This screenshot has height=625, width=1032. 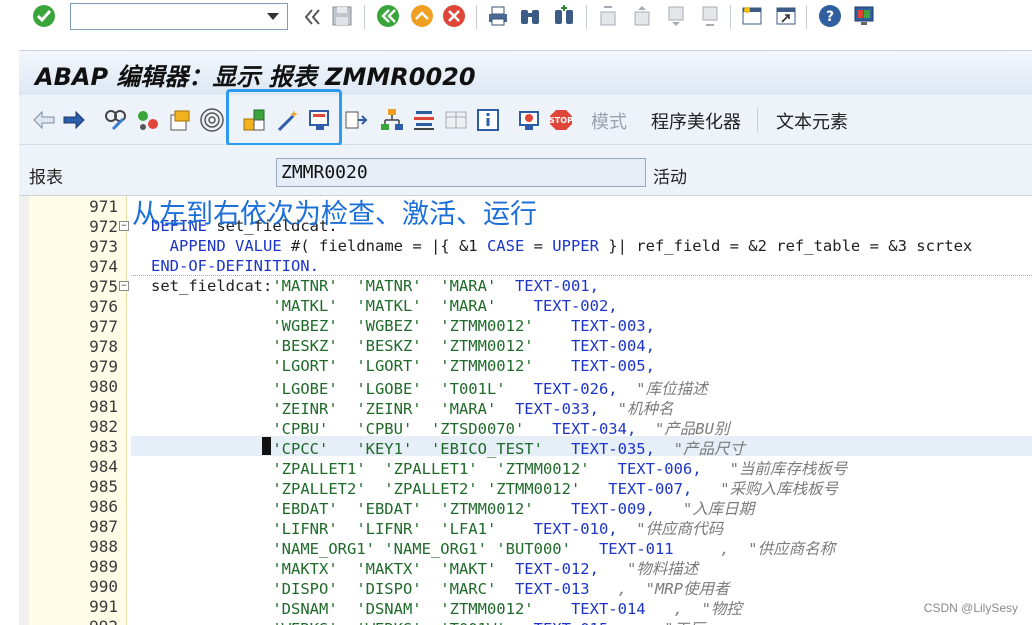 What do you see at coordinates (612, 366) in the screenshot?
I see `code-token: TEXT-005,` at bounding box center [612, 366].